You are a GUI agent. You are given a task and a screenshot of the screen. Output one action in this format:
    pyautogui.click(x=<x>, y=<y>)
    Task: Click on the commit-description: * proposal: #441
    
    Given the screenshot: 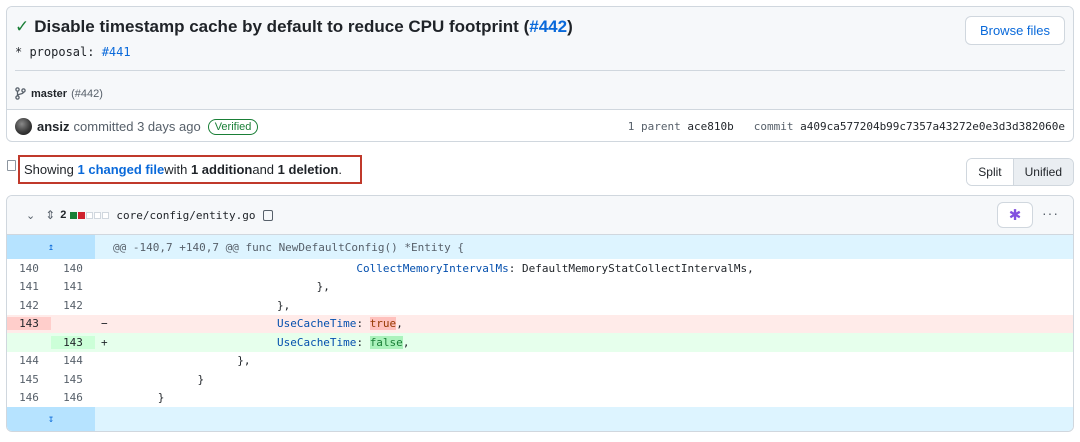 What is the action you would take?
    pyautogui.click(x=73, y=52)
    